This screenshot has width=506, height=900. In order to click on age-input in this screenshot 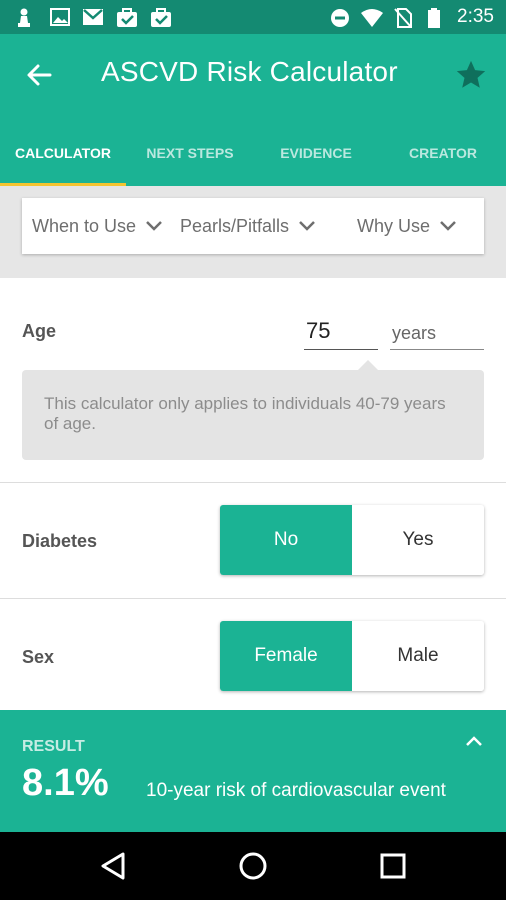, I will do `click(341, 331)`.